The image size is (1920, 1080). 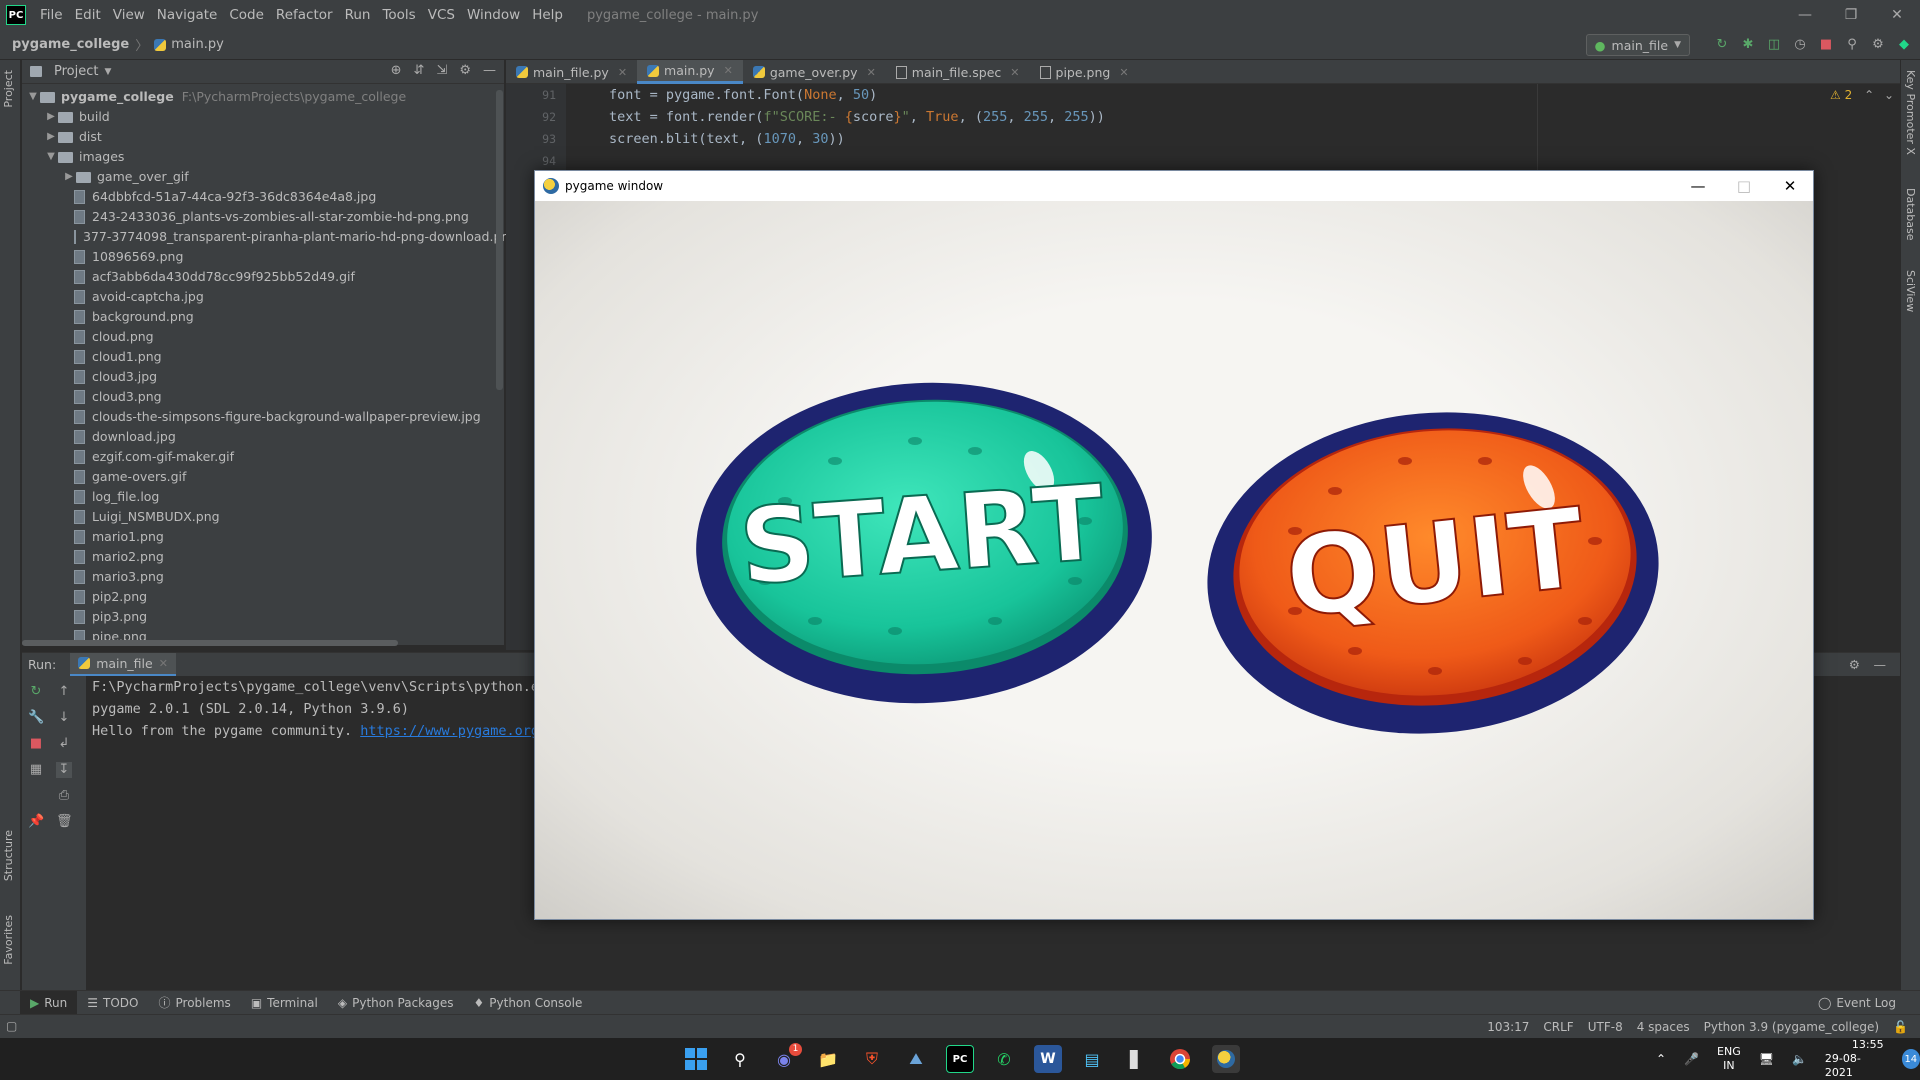 What do you see at coordinates (358, 15) in the screenshot?
I see `menu-run: Run` at bounding box center [358, 15].